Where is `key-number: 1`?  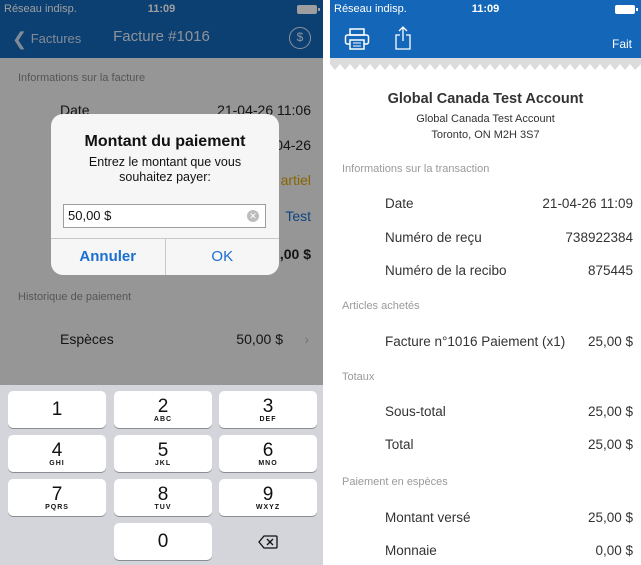 key-number: 1 is located at coordinates (57, 409).